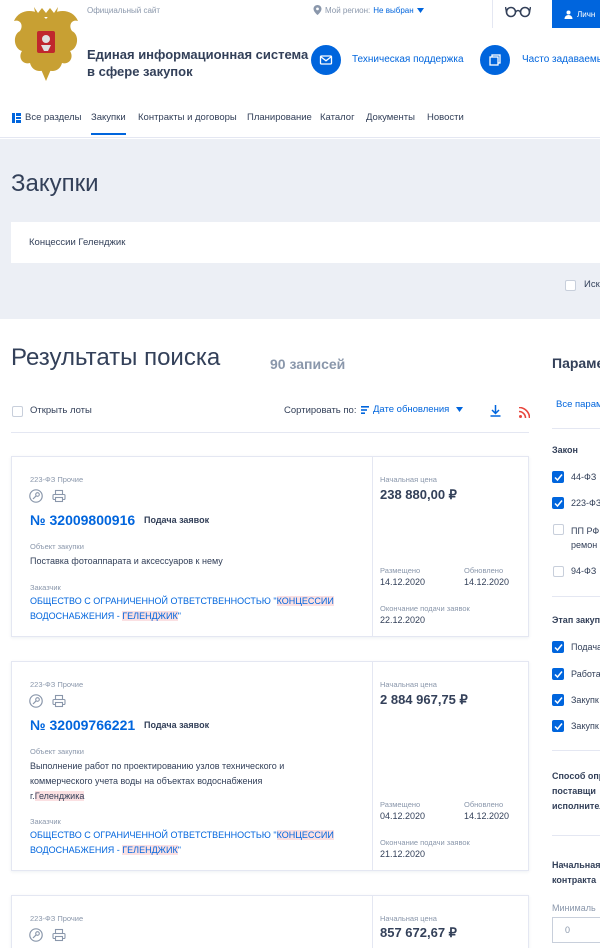  I want to click on method-filter-title: Способ опр поставщи исполнител, so click(576, 791).